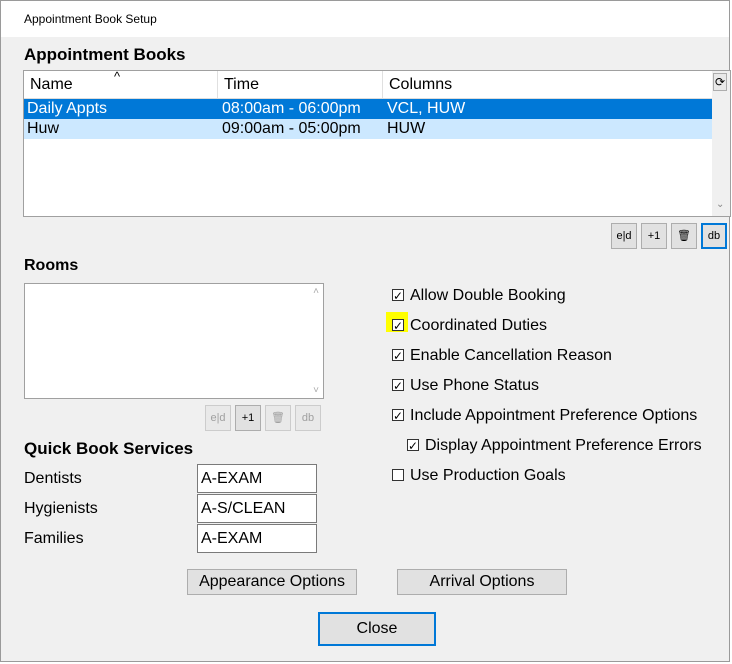  I want to click on grid-header: Name ^ Time Columns, so click(368, 84).